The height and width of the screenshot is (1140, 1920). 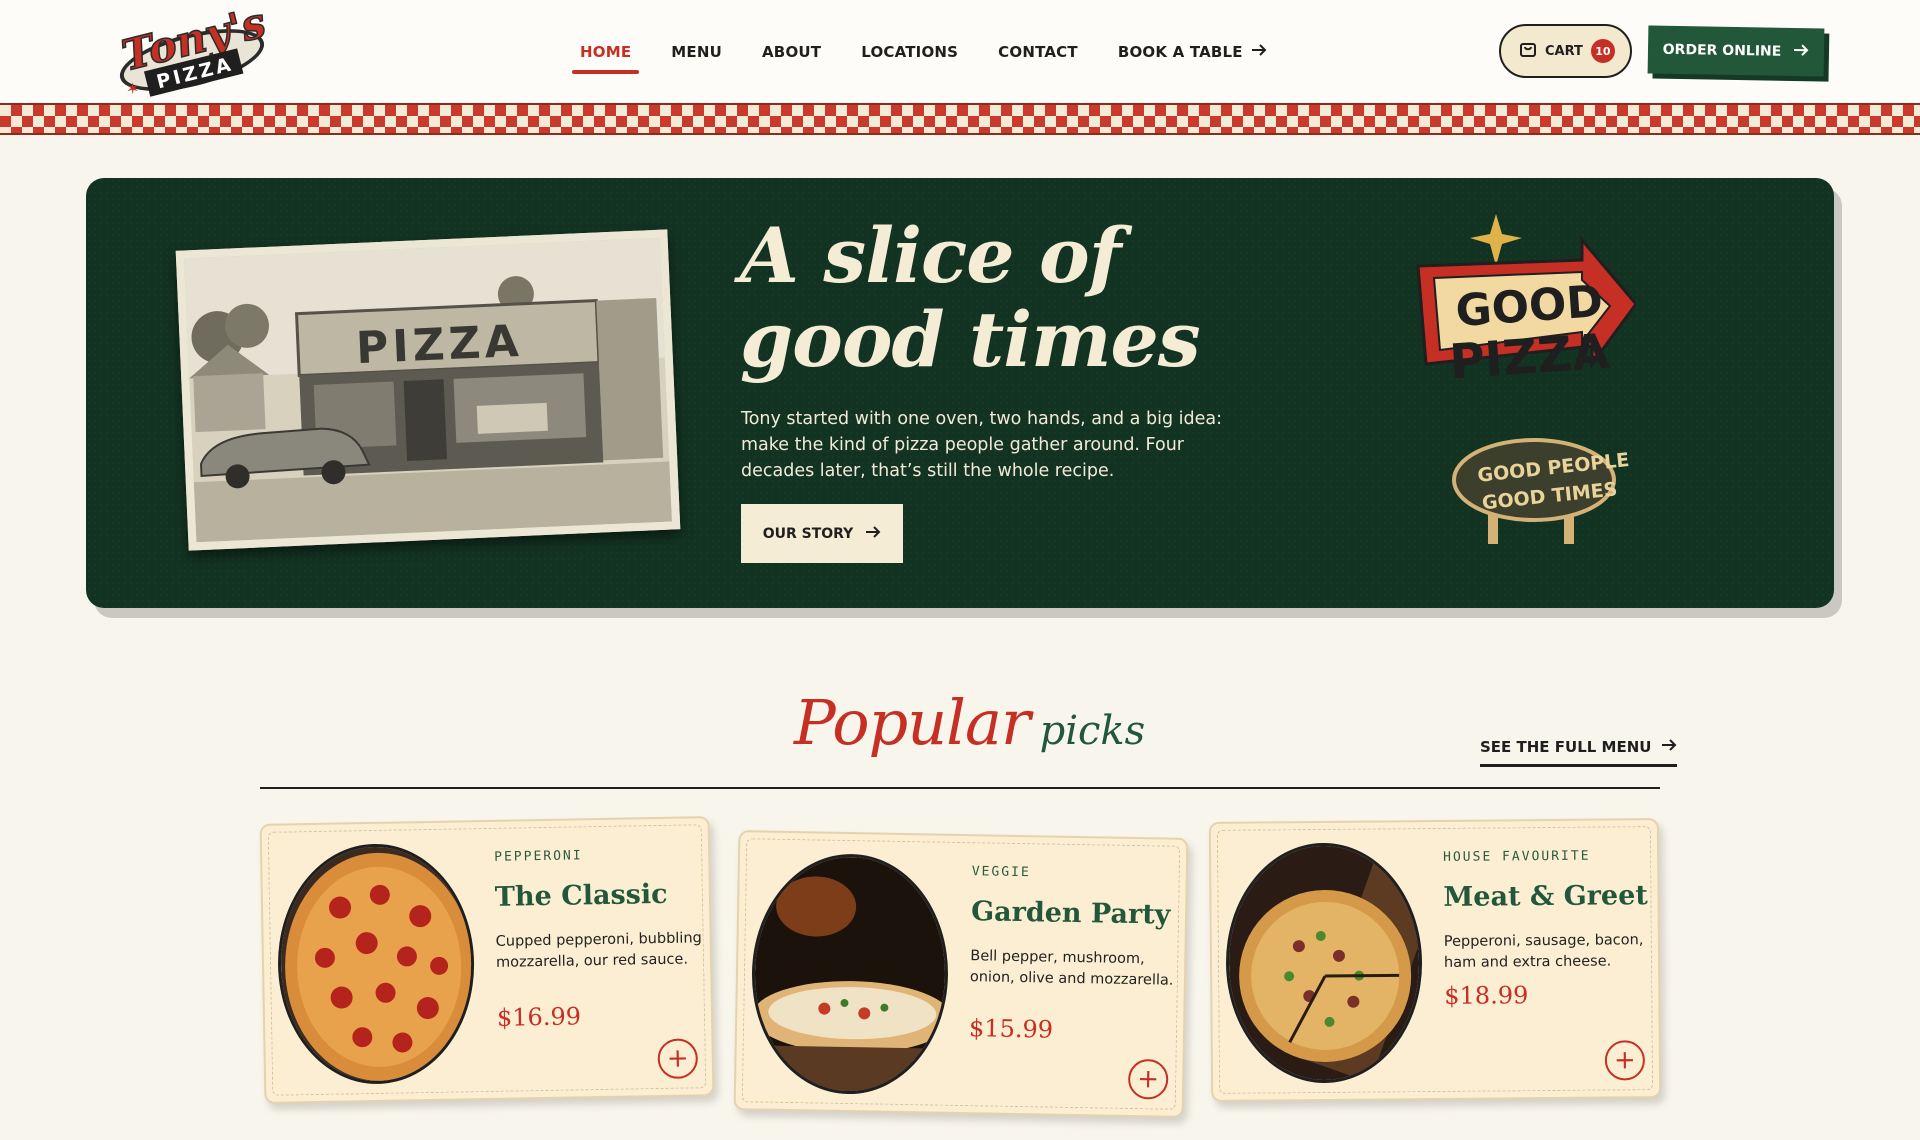 I want to click on nav-home: HOME, so click(x=605, y=54).